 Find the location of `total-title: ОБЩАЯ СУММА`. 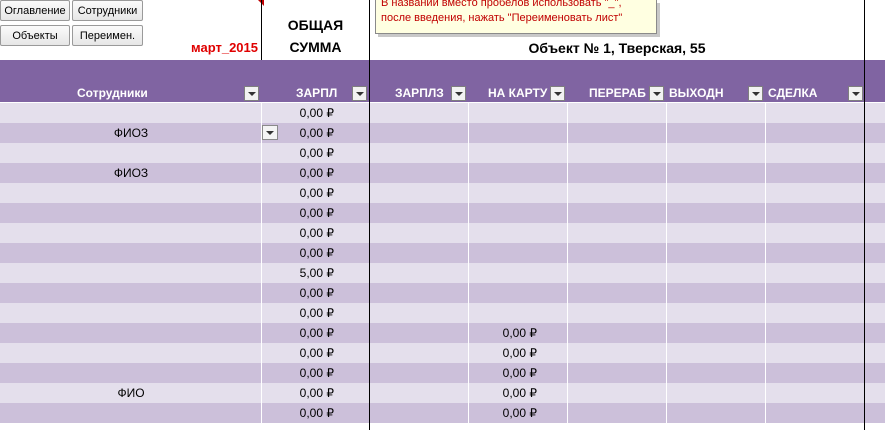

total-title: ОБЩАЯ СУММА is located at coordinates (315, 36).